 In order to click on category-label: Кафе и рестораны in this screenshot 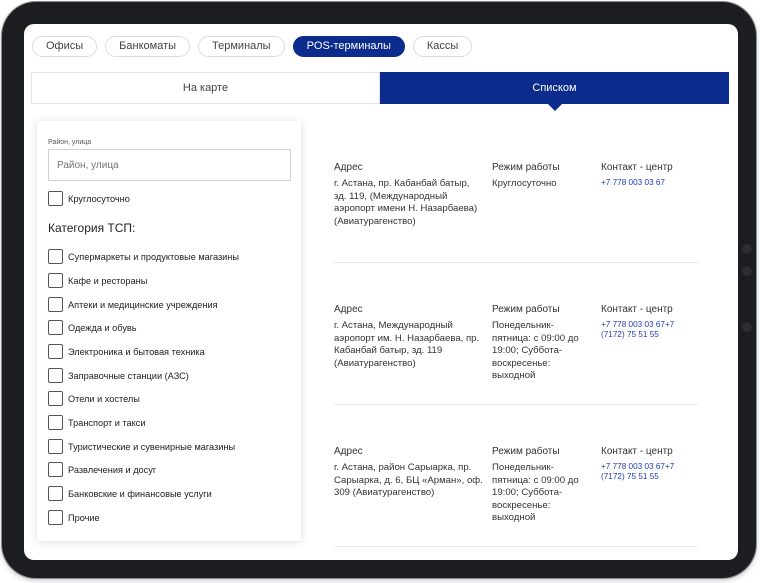, I will do `click(108, 280)`.